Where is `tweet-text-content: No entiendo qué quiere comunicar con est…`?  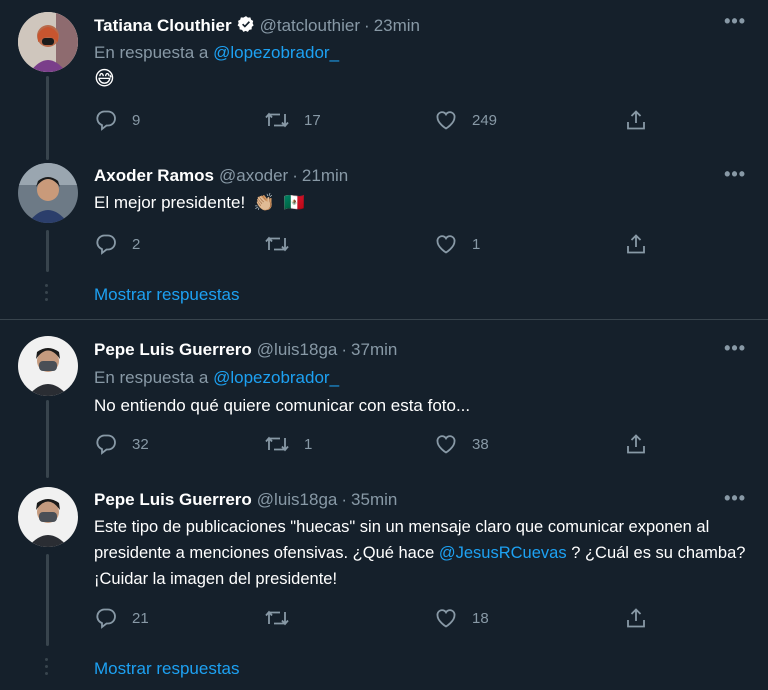 tweet-text-content: No entiendo qué quiere comunicar con est… is located at coordinates (282, 405).